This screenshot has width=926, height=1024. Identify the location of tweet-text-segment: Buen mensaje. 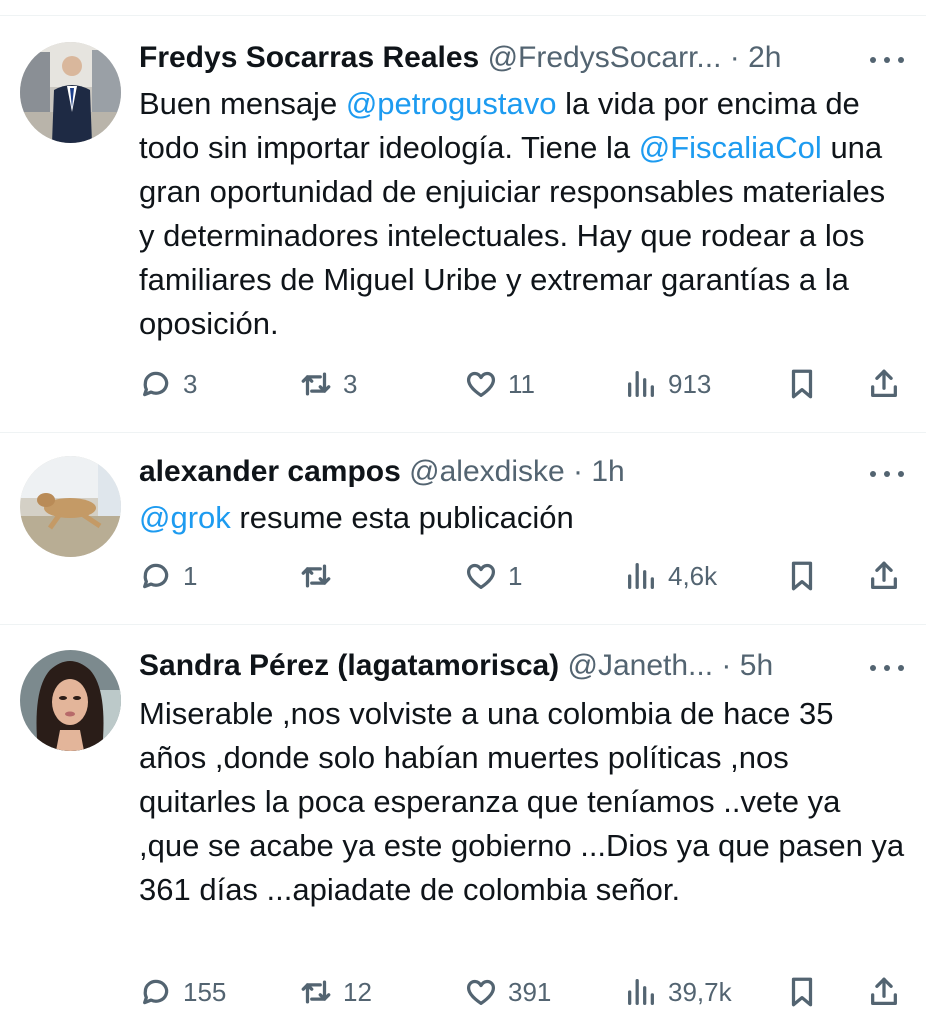
(242, 103).